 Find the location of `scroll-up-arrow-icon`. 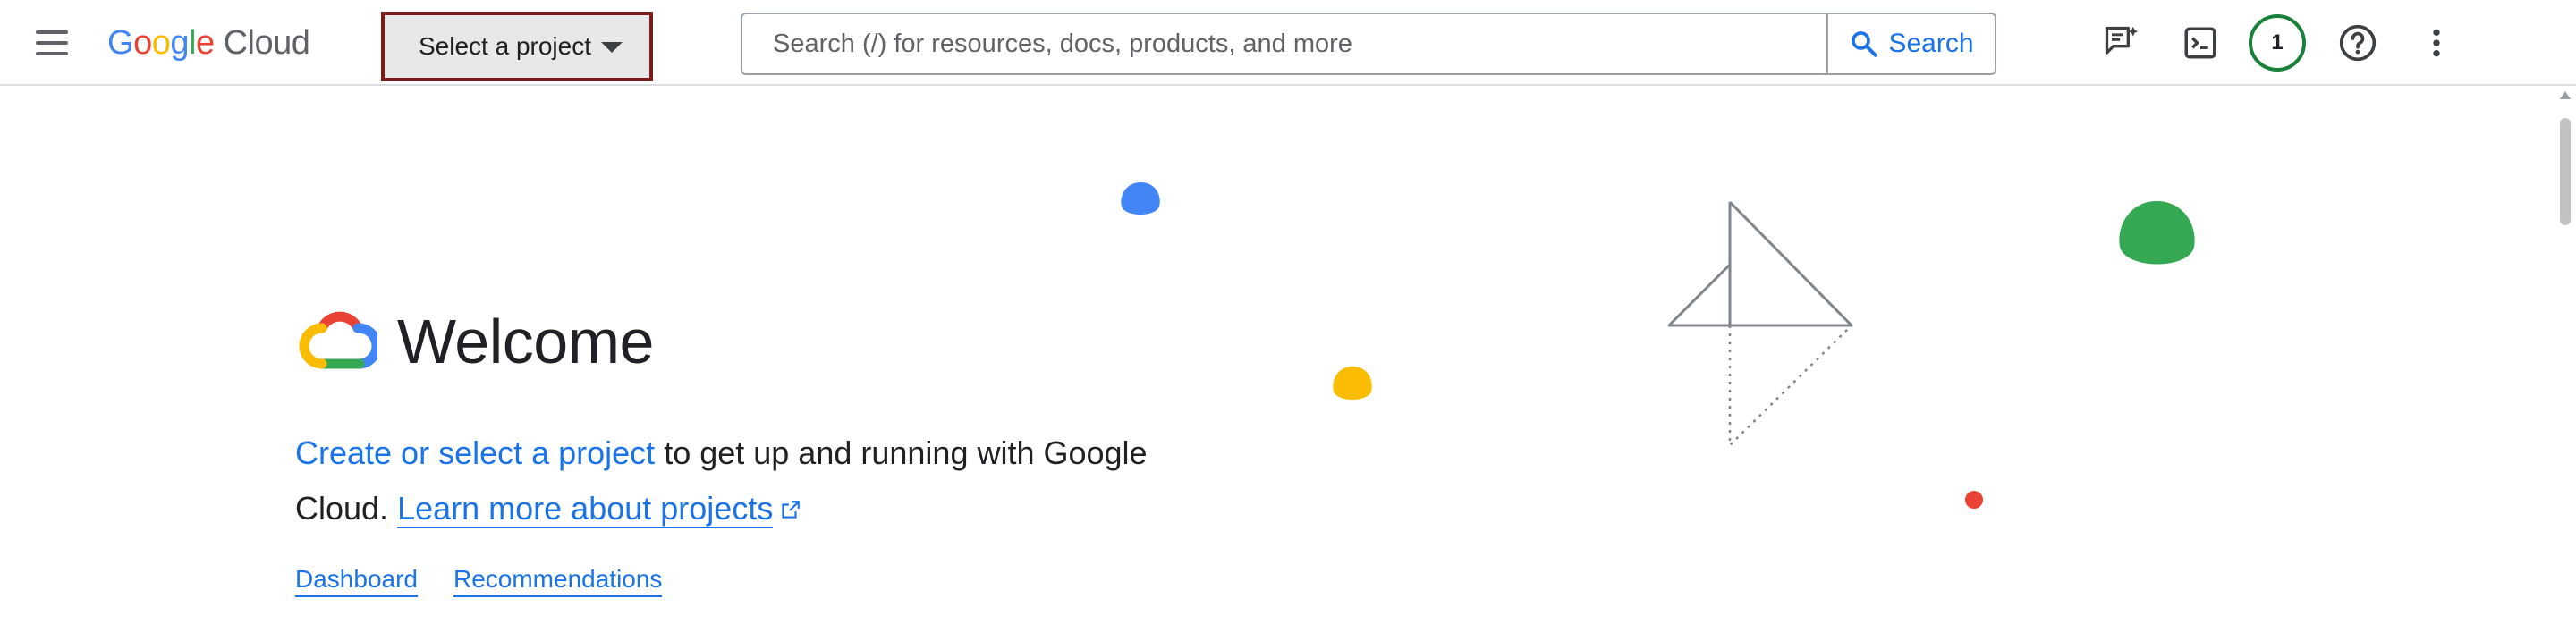

scroll-up-arrow-icon is located at coordinates (2565, 95).